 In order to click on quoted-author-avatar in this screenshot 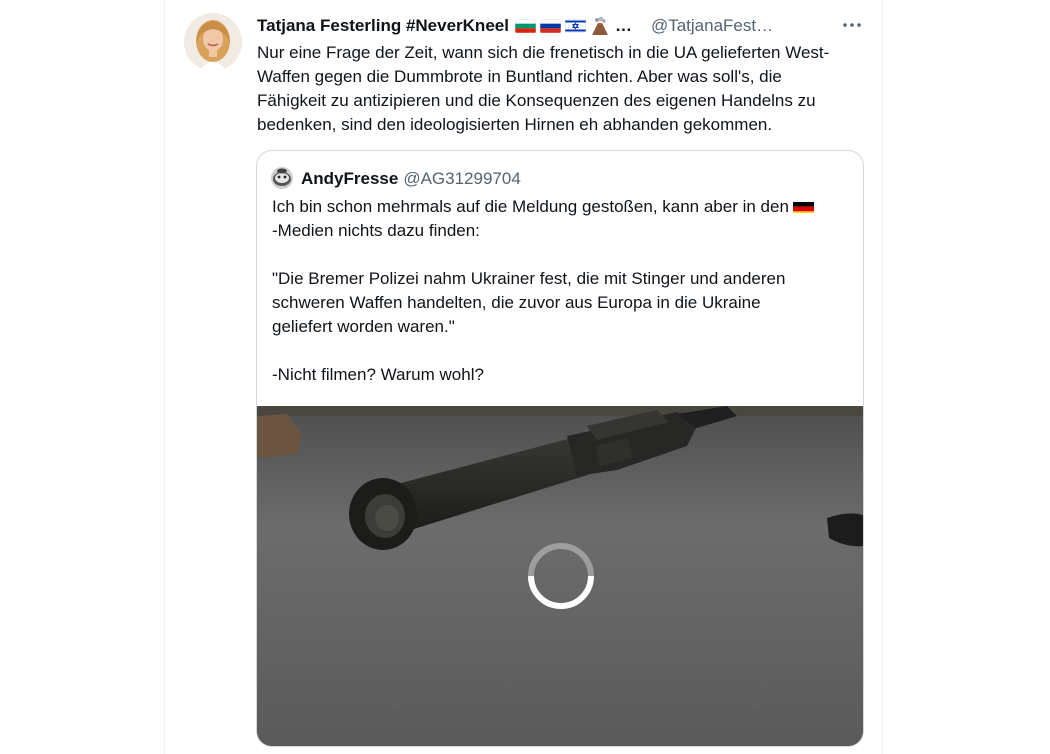, I will do `click(282, 178)`.